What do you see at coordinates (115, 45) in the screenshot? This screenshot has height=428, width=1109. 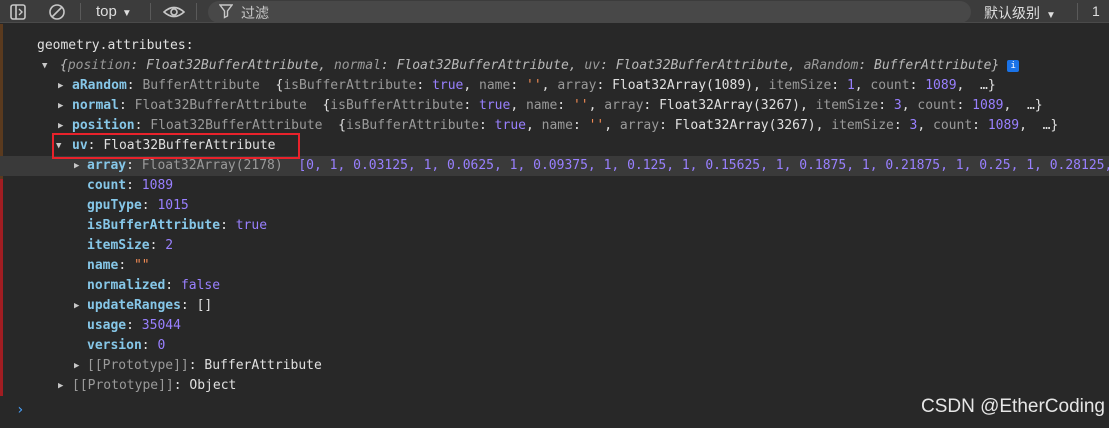 I see `log-header: geometry.attributes:` at bounding box center [115, 45].